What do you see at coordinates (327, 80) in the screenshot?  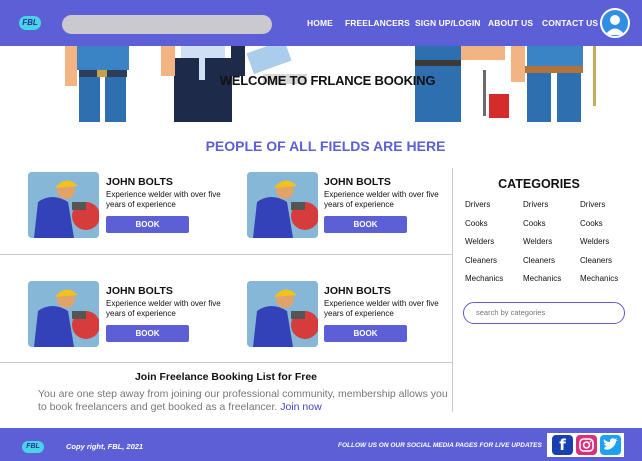 I see `hero-title: WELCOME TO FRLANCE BOOKING` at bounding box center [327, 80].